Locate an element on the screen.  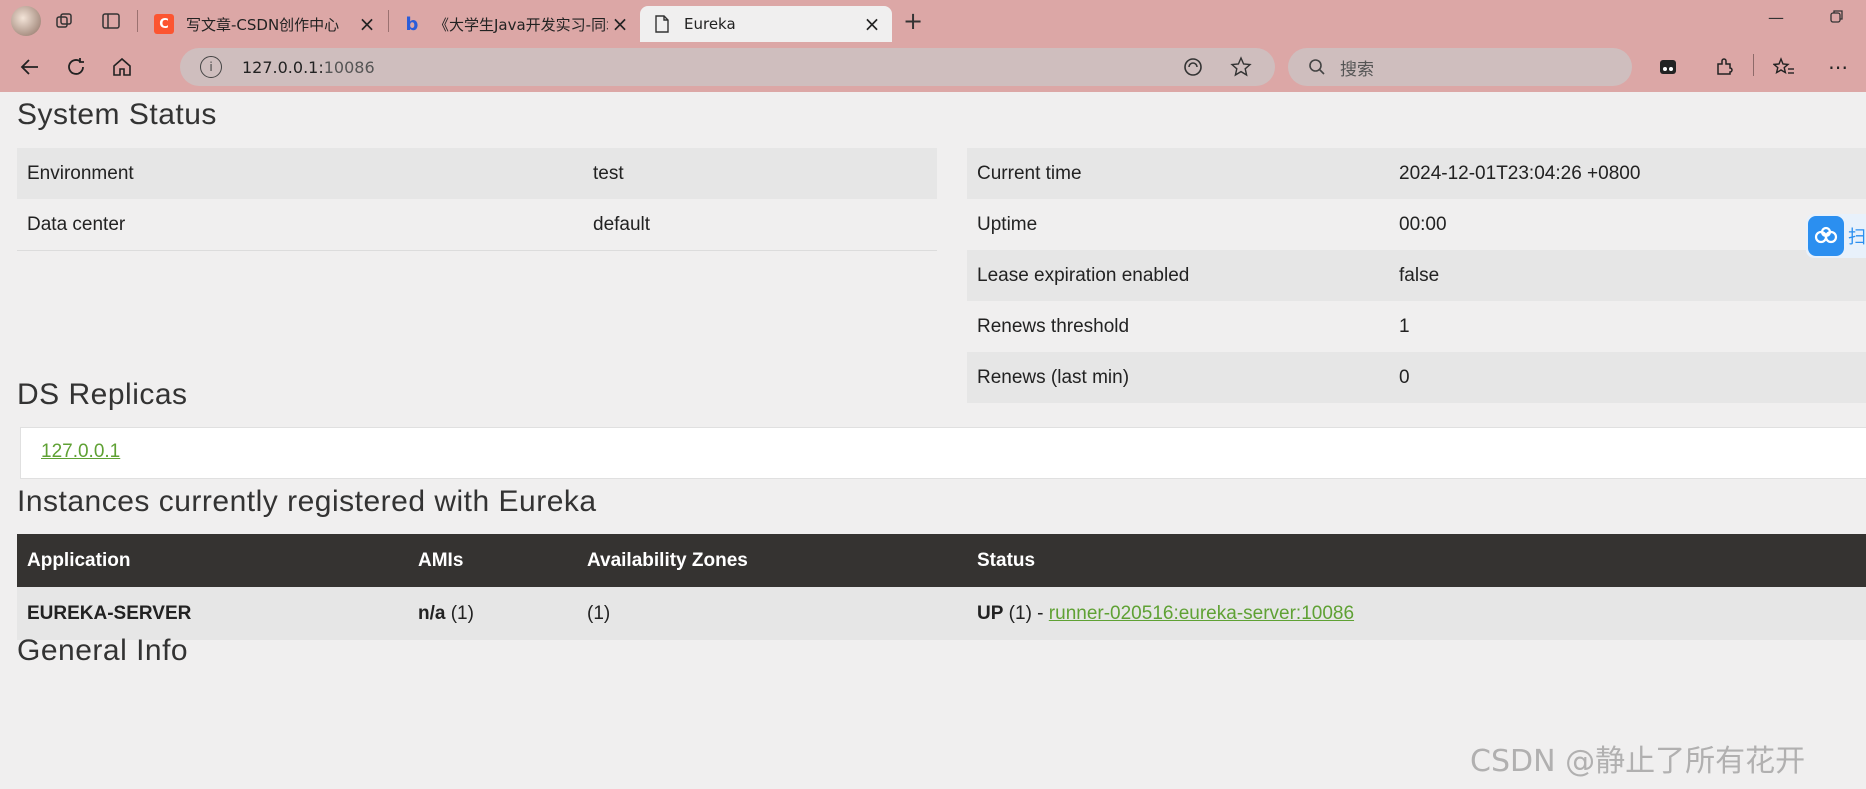
current-time-value: 2024-12-01T23:04:26 +0800 is located at coordinates (1520, 173).